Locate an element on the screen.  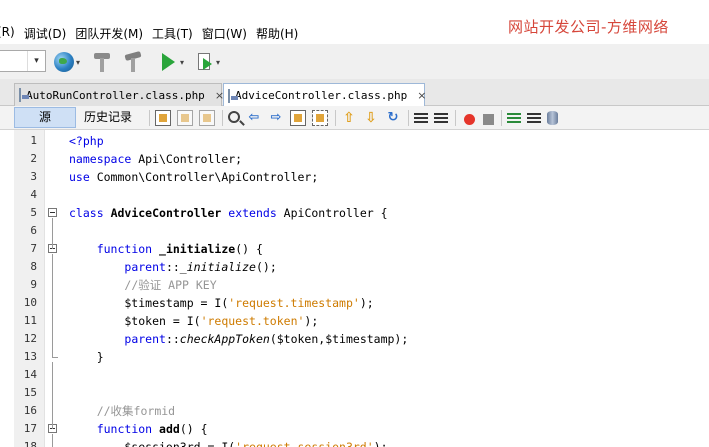
uncomment-icon is located at coordinates (534, 119).